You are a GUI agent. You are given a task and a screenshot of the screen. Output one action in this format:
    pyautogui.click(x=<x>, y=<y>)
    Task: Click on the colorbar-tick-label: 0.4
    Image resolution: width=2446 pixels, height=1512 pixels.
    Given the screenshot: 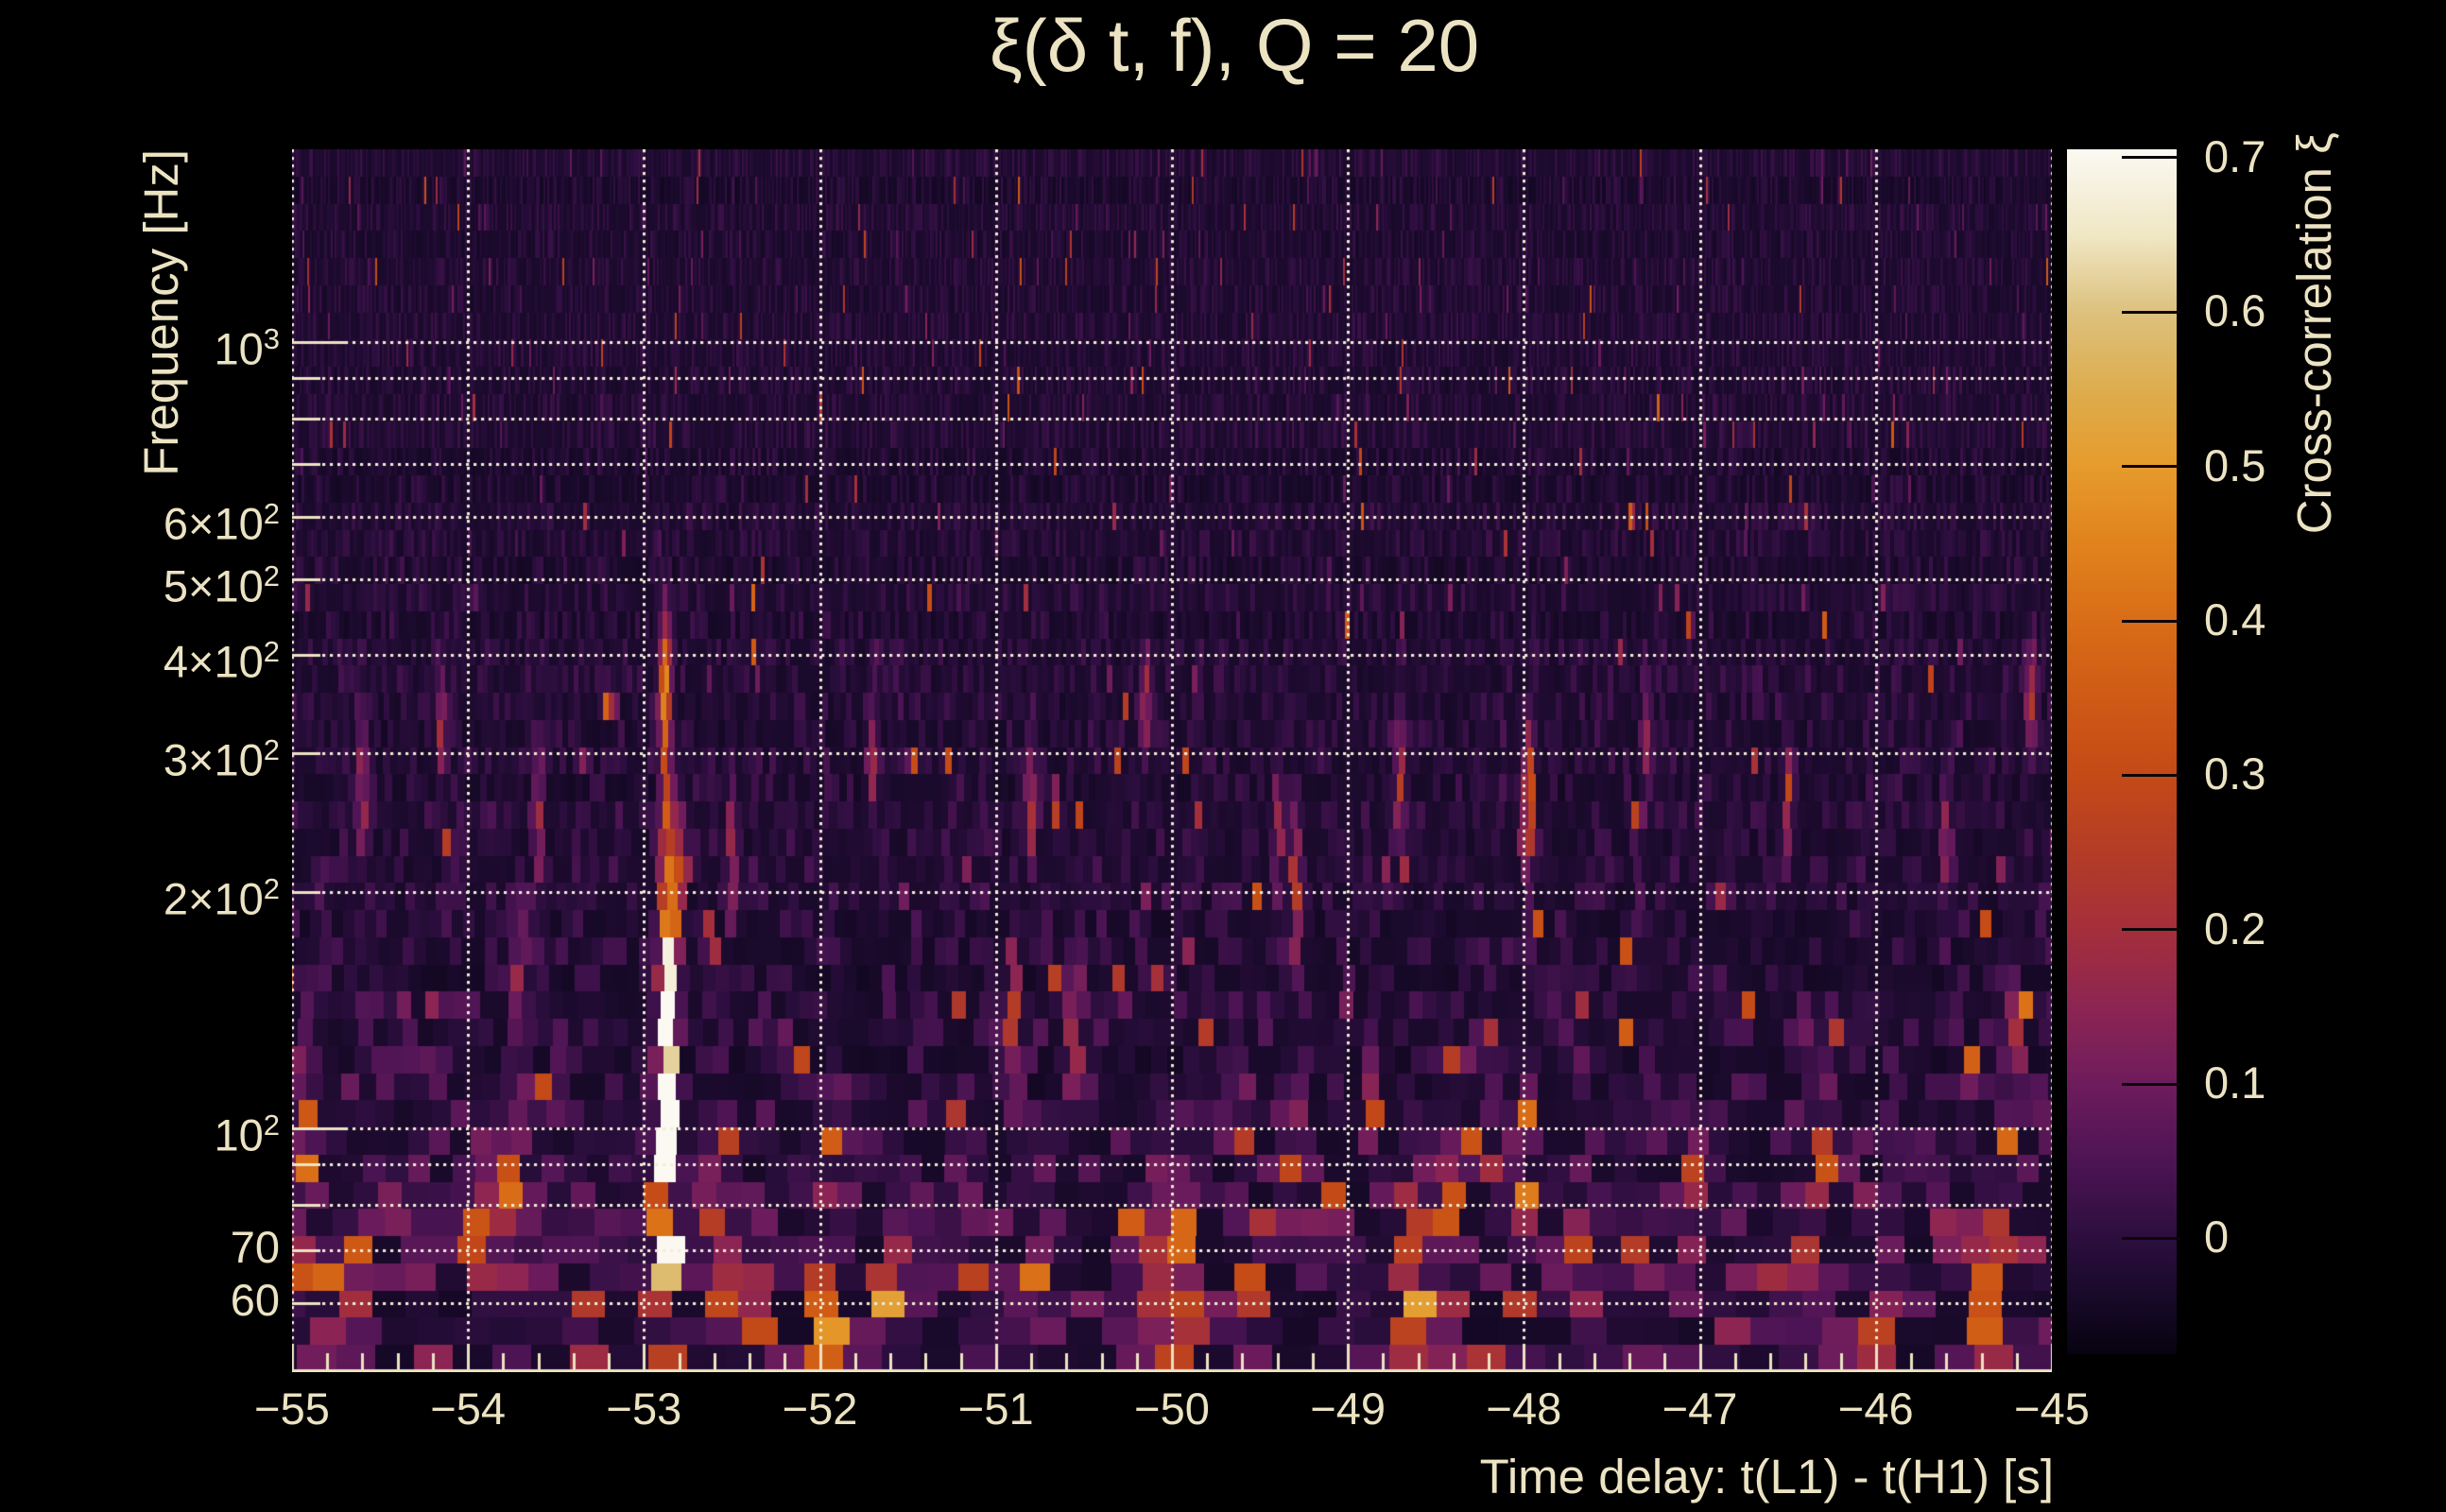 What is the action you would take?
    pyautogui.click(x=2235, y=619)
    